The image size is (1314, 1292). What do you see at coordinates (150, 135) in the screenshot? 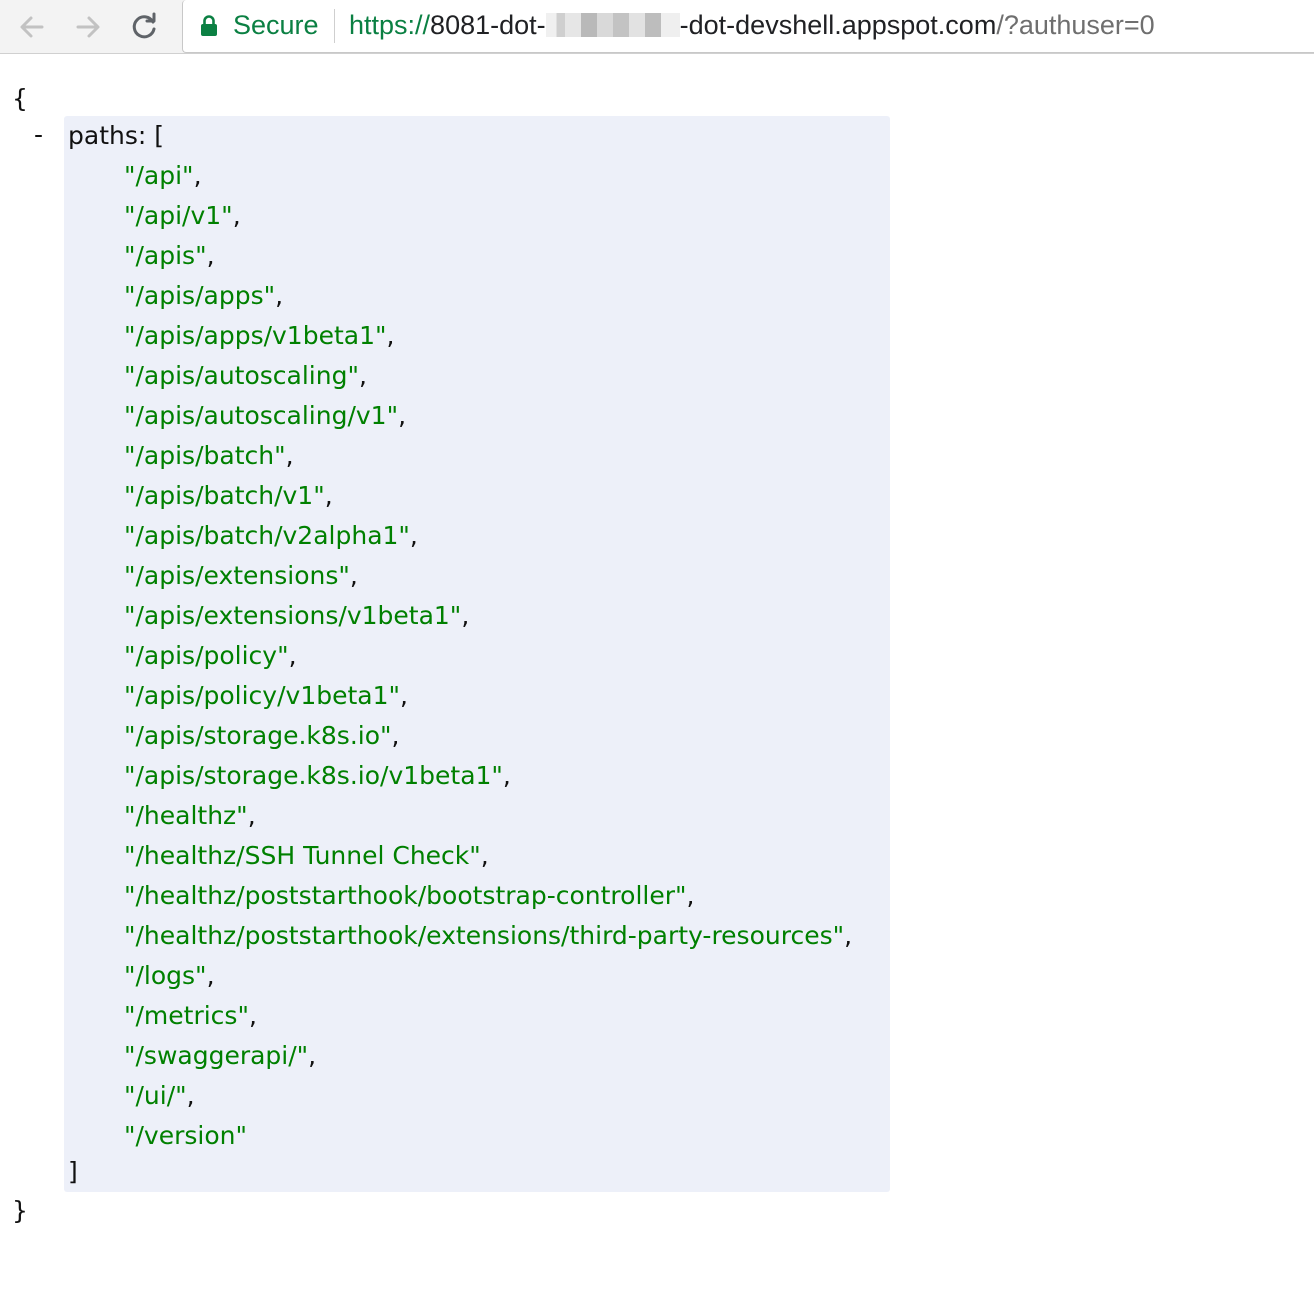
I see `property-key-suffix: : [` at bounding box center [150, 135].